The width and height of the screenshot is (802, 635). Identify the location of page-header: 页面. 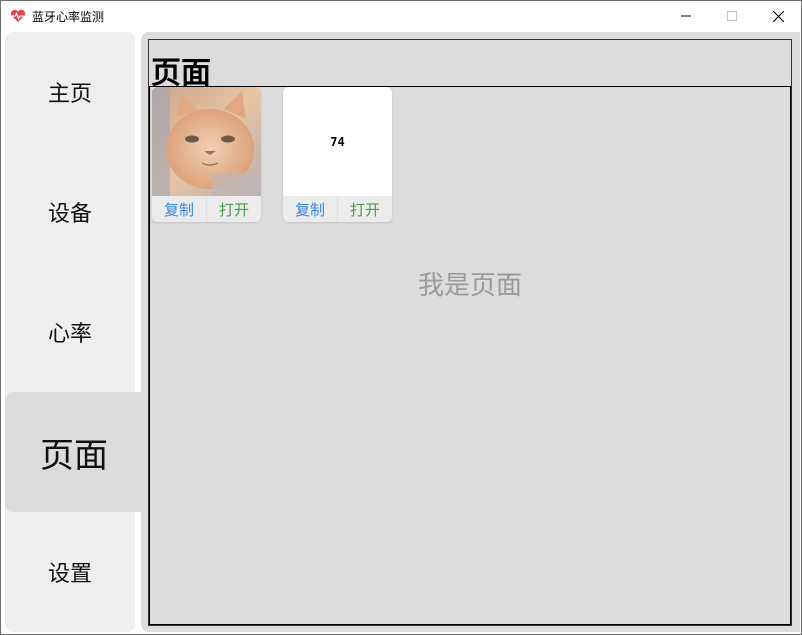
(470, 65).